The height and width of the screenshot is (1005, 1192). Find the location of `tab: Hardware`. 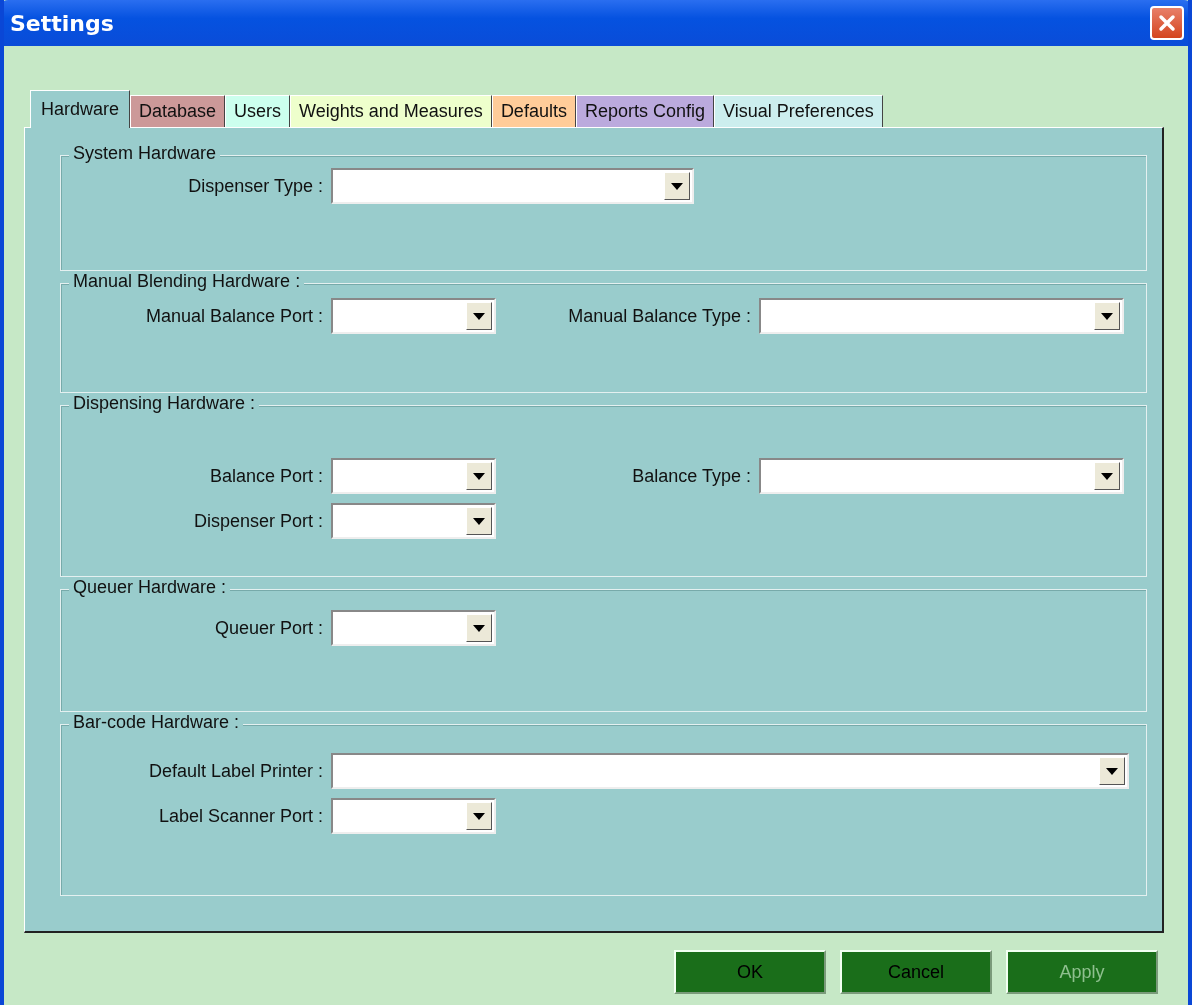

tab: Hardware is located at coordinates (80, 109).